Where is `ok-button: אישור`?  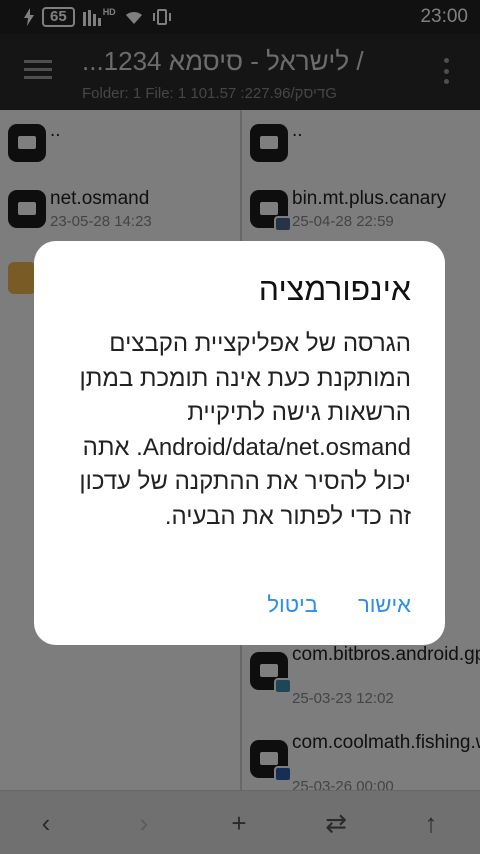 ok-button: אישור is located at coordinates (384, 605).